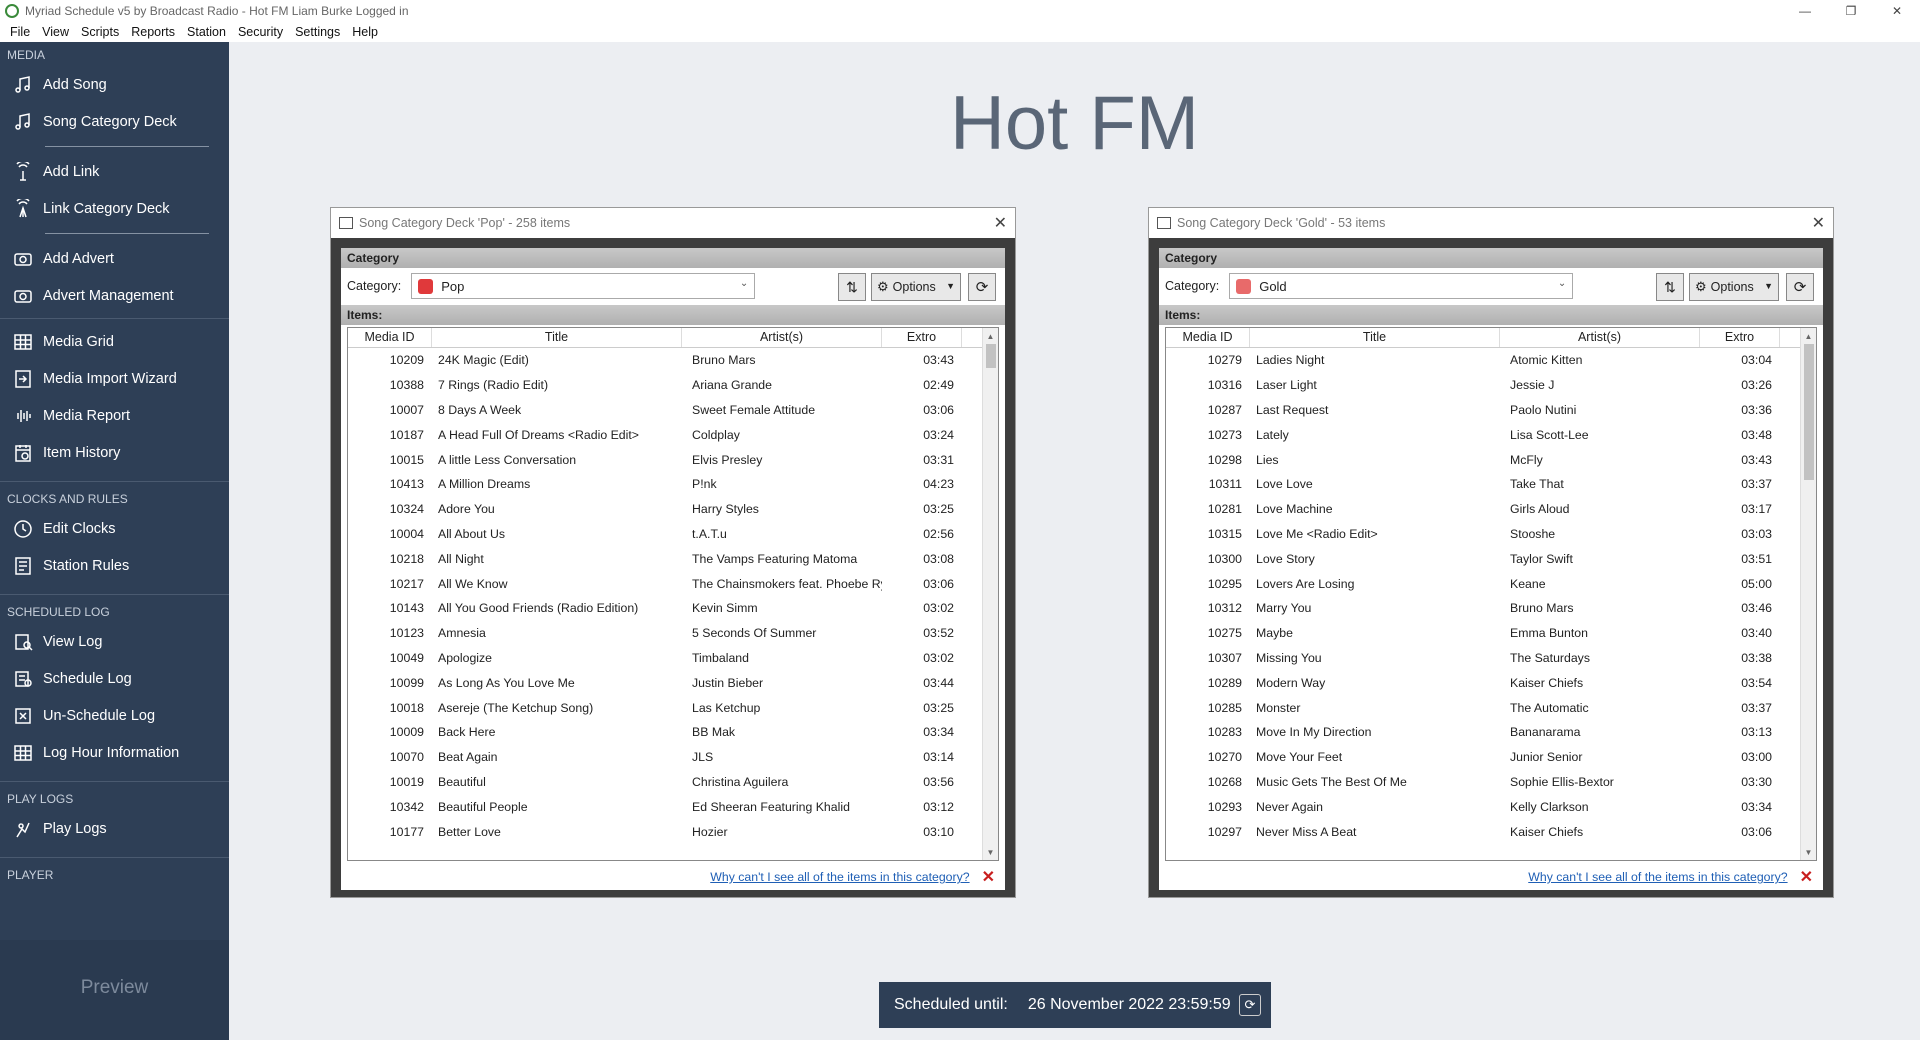  What do you see at coordinates (1491, 410) in the screenshot?
I see `table-row: 10287 Last Request Paolo Nutini 03:36` at bounding box center [1491, 410].